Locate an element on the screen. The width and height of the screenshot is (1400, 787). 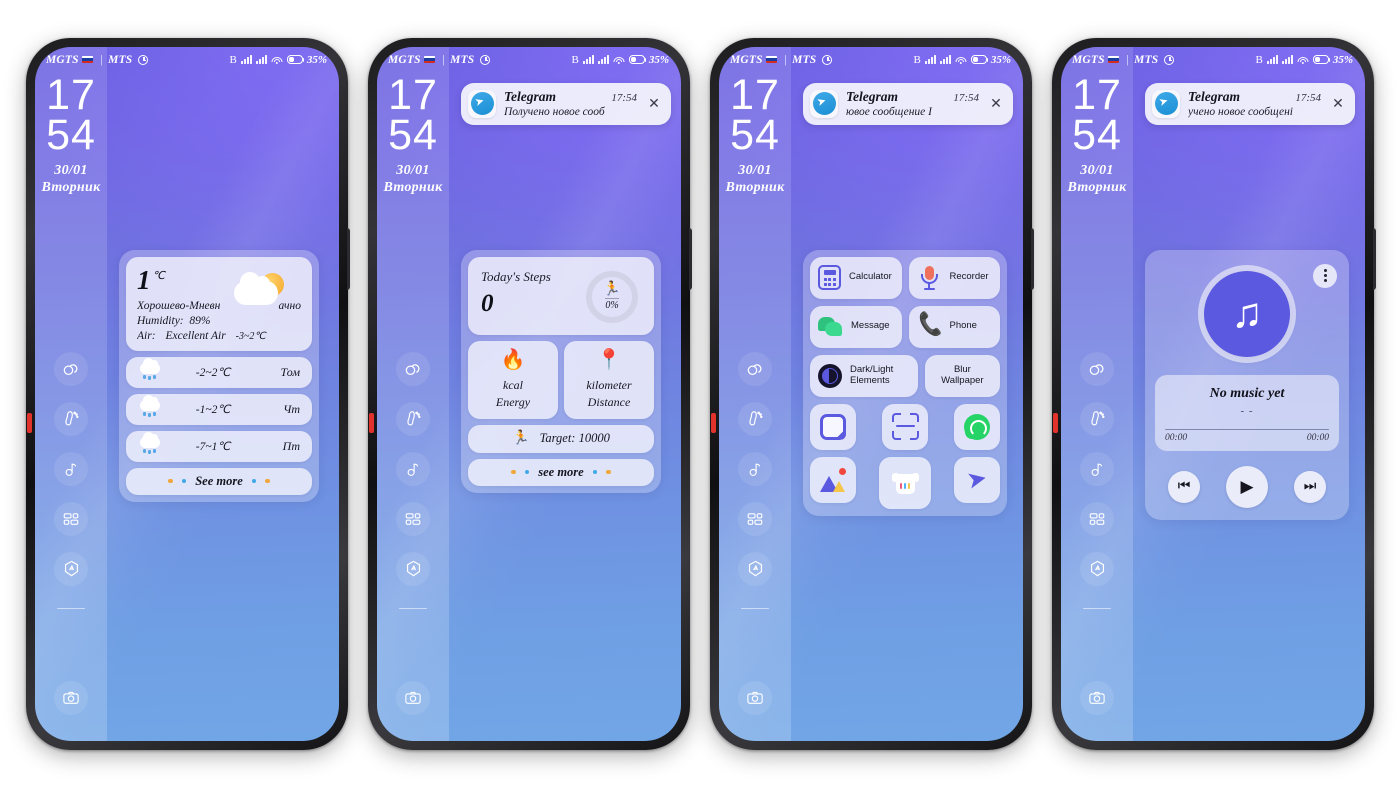
telegram-notification: Telegram 17:54 ювое сообщение I ✕ is located at coordinates (908, 103).